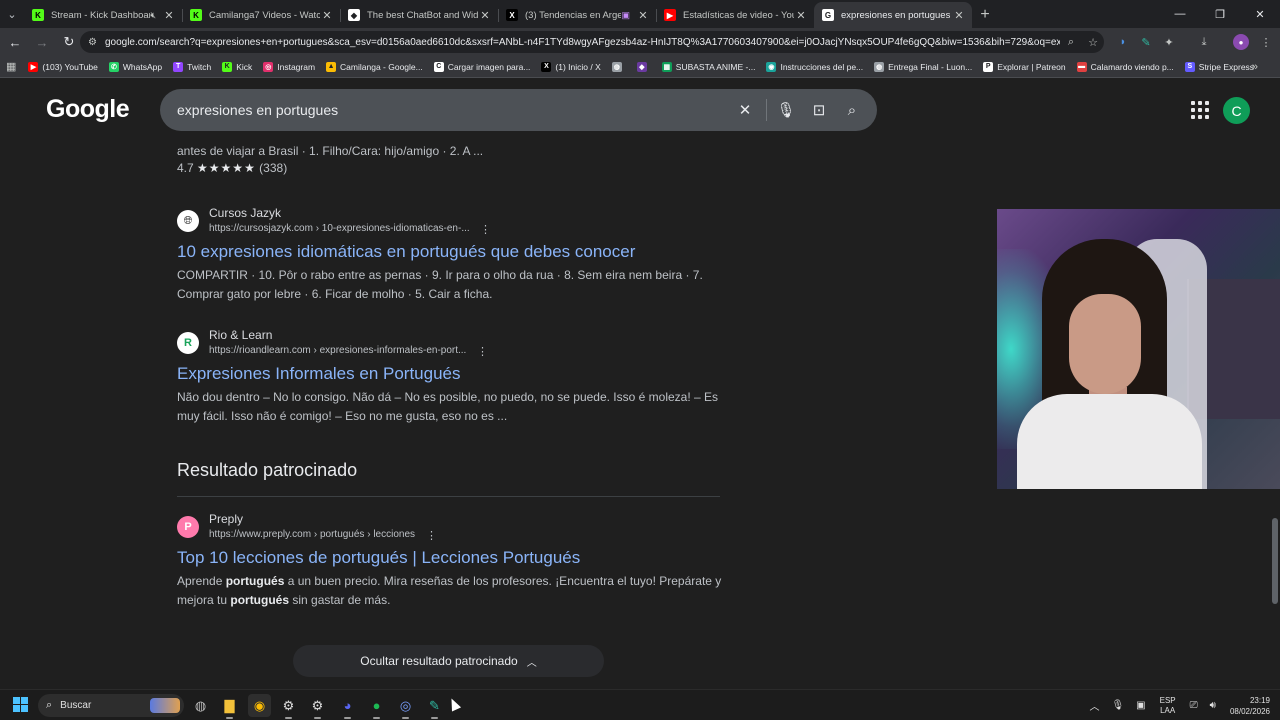  I want to click on search-box: expresiones en portugues ✕ 🎙︎ ⊡ ⌕, so click(518, 110).